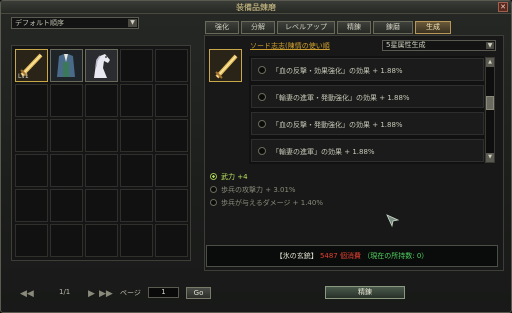 The image size is (512, 313). What do you see at coordinates (406, 45) in the screenshot?
I see `generation-type-value: 5星属性生成` at bounding box center [406, 45].